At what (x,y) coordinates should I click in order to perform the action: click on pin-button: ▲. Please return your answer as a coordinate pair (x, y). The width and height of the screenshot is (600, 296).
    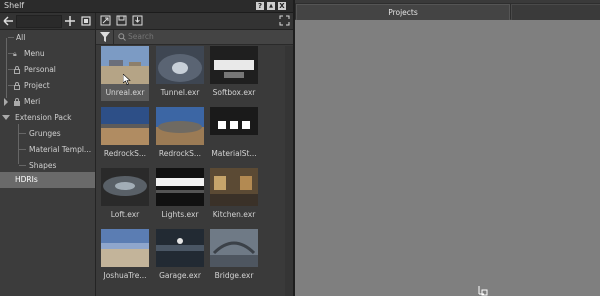
    Looking at the image, I should click on (271, 6).